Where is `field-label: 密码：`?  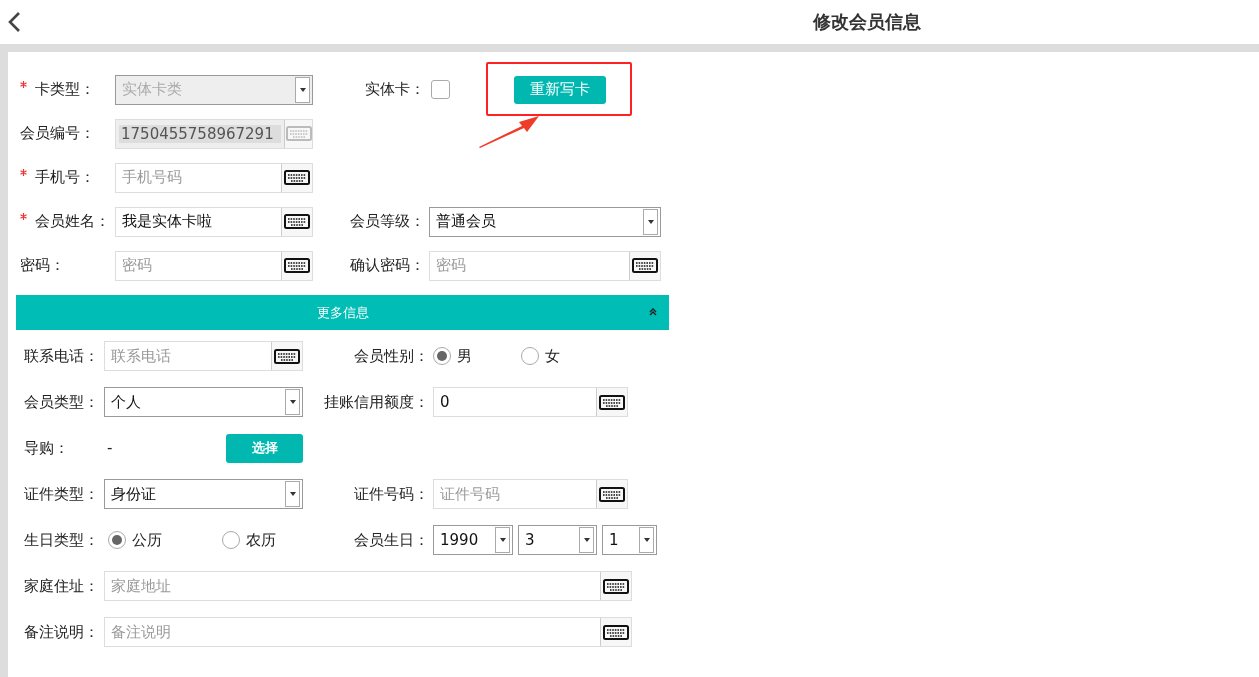 field-label: 密码： is located at coordinates (42, 265).